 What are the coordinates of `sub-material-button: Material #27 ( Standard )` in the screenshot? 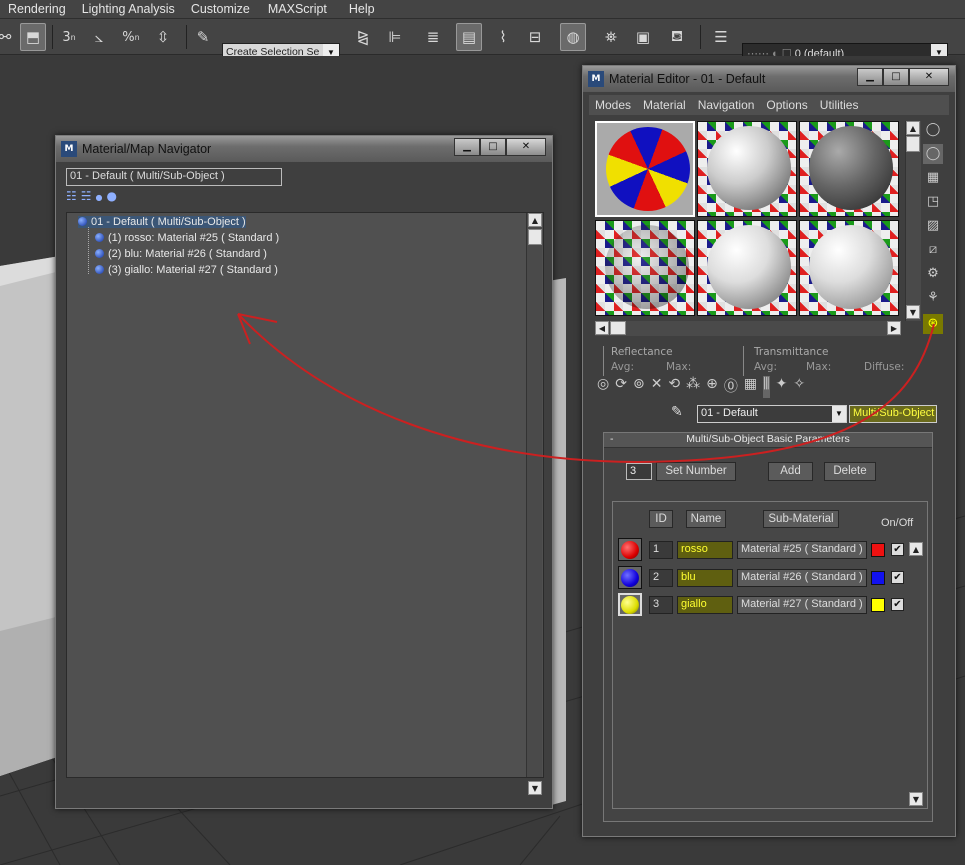 It's located at (802, 605).